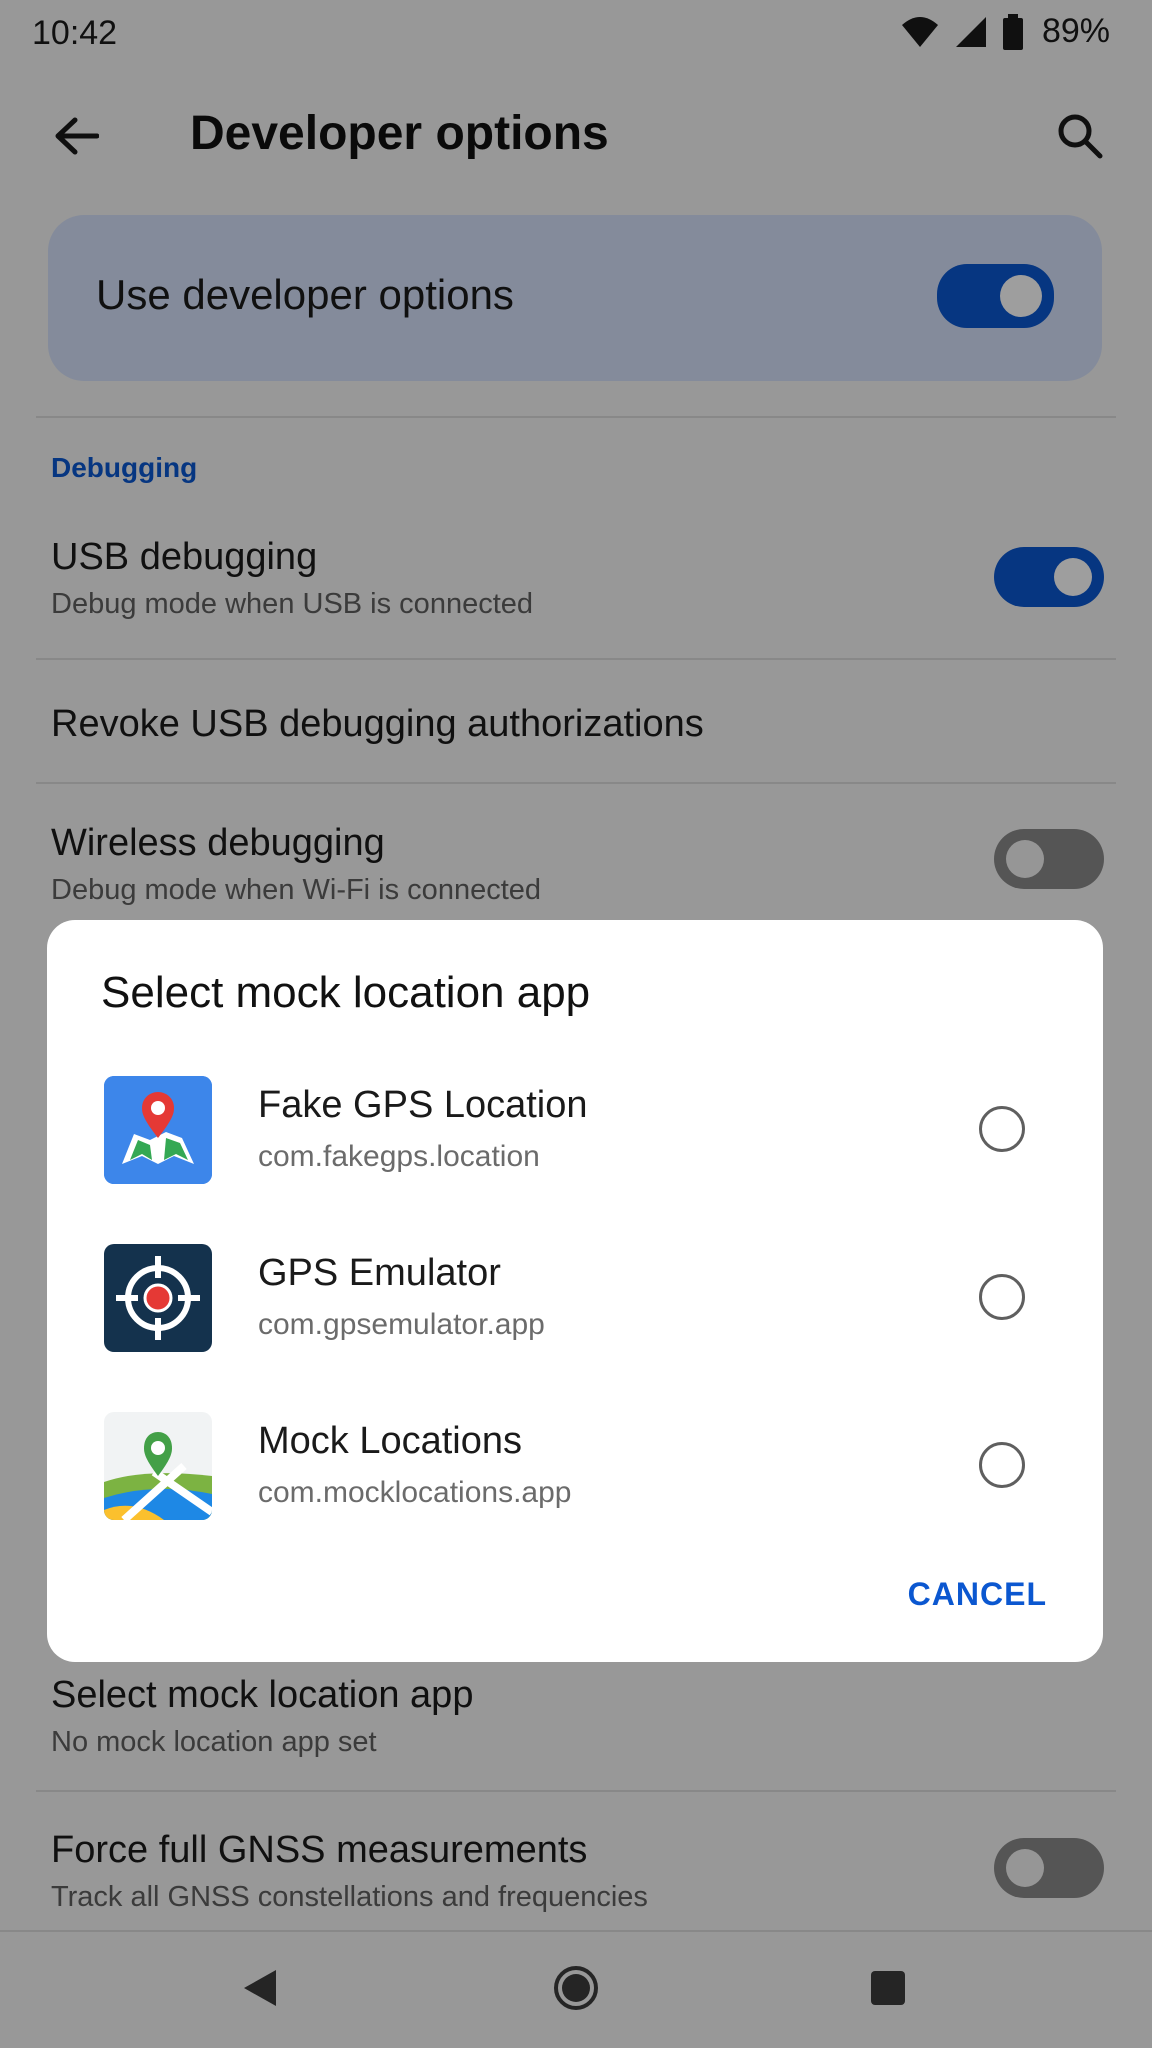 The width and height of the screenshot is (1152, 2048). Describe the element at coordinates (575, 1319) in the screenshot. I see `option-gps-emulator: GPS Emulator com.gpsemulator.app` at that location.